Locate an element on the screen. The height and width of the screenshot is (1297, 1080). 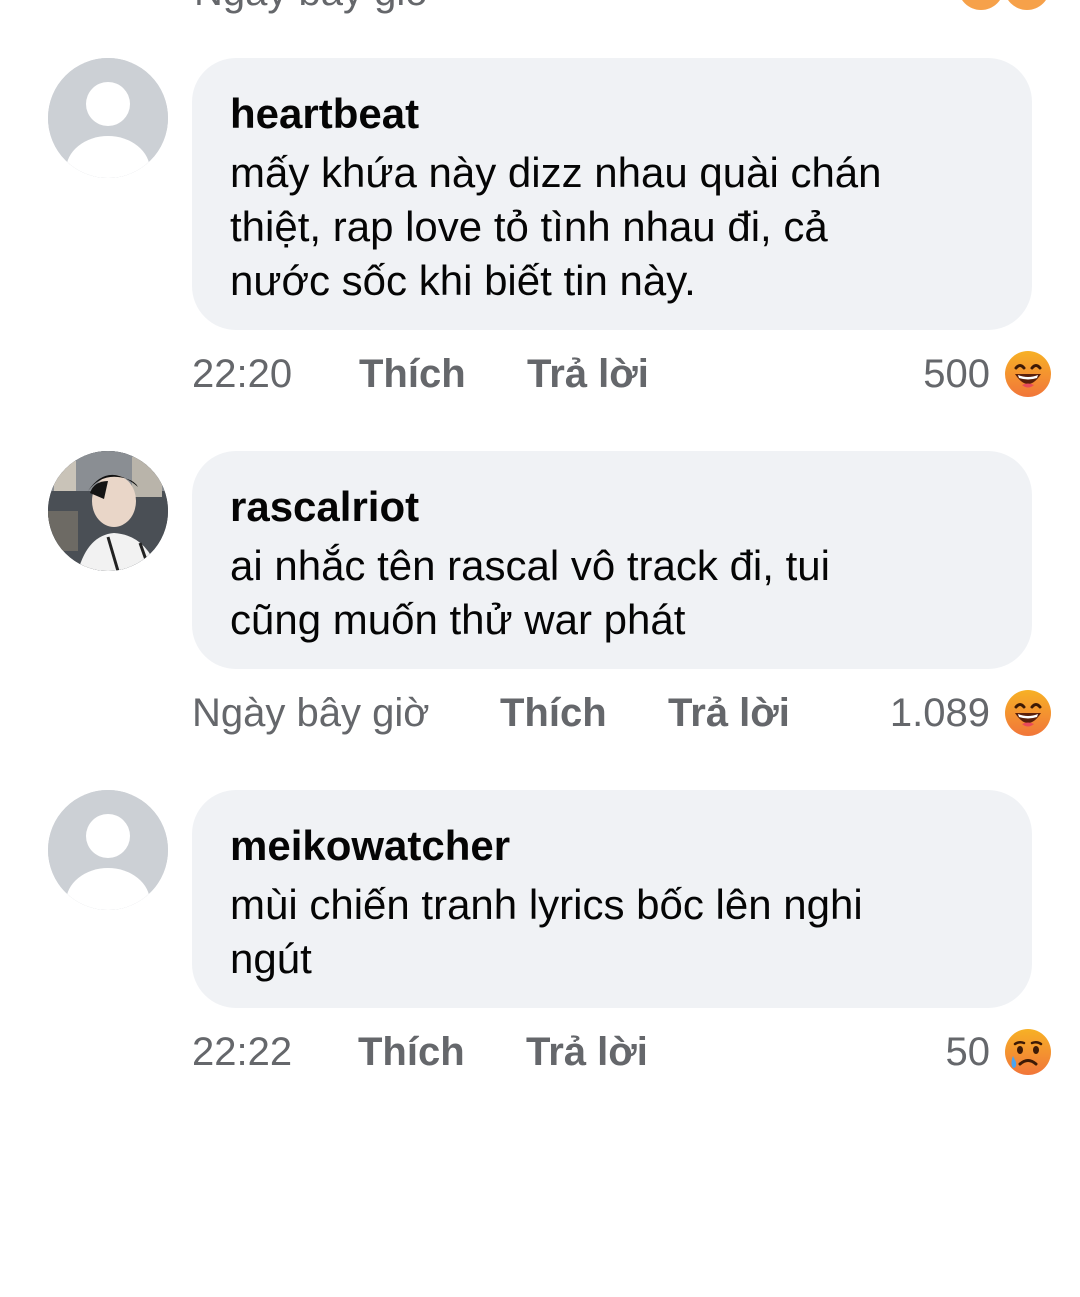
avatar is located at coordinates (108, 511).